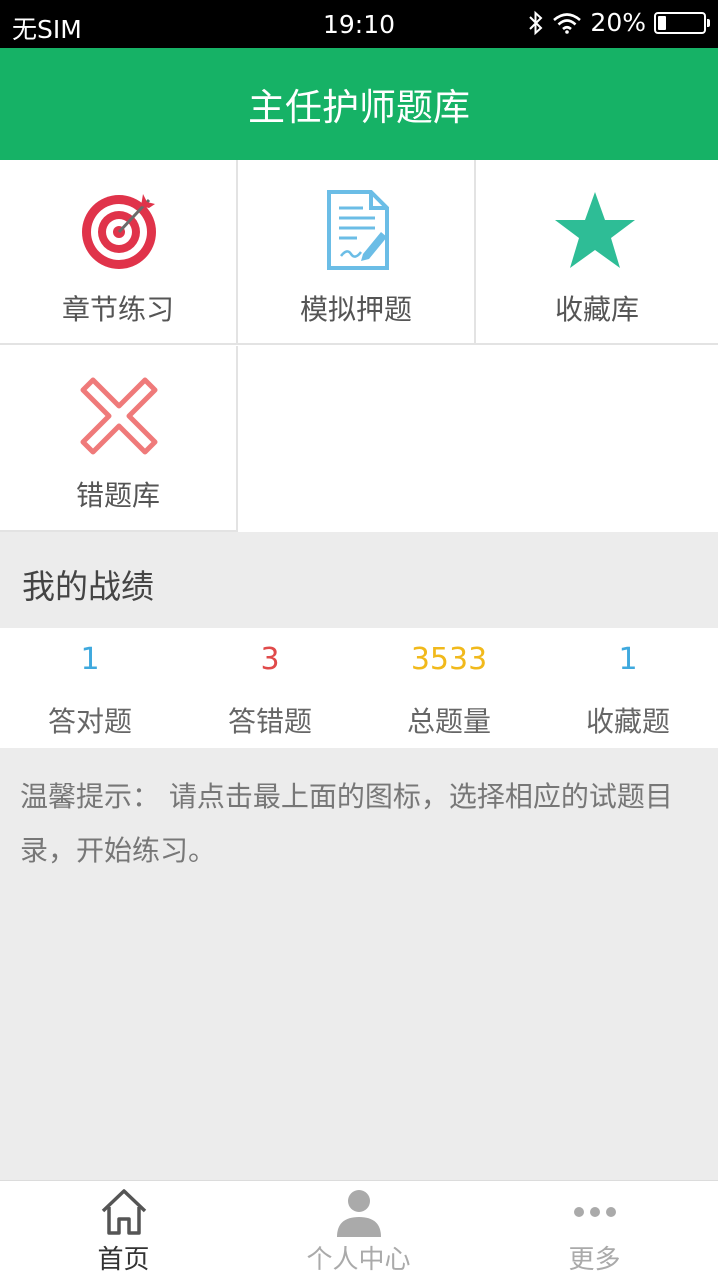 The image size is (718, 1279). What do you see at coordinates (536, 22) in the screenshot?
I see `bluetooth-icon` at bounding box center [536, 22].